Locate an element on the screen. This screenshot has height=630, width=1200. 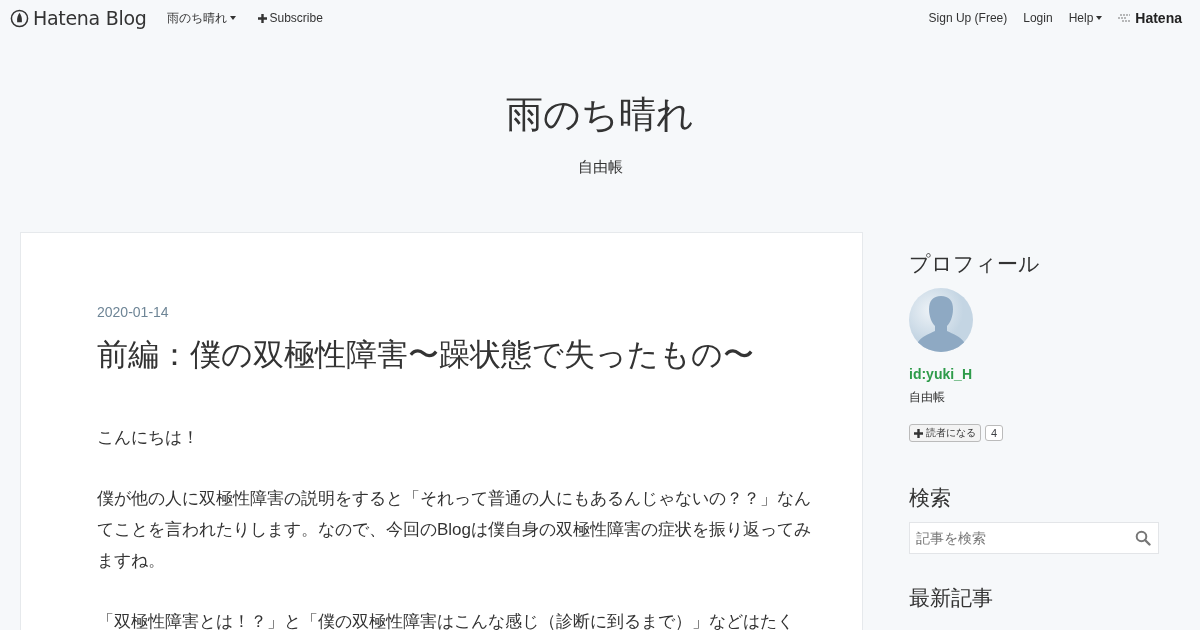
blog-title: 雨のち晴れ is located at coordinates (600, 115).